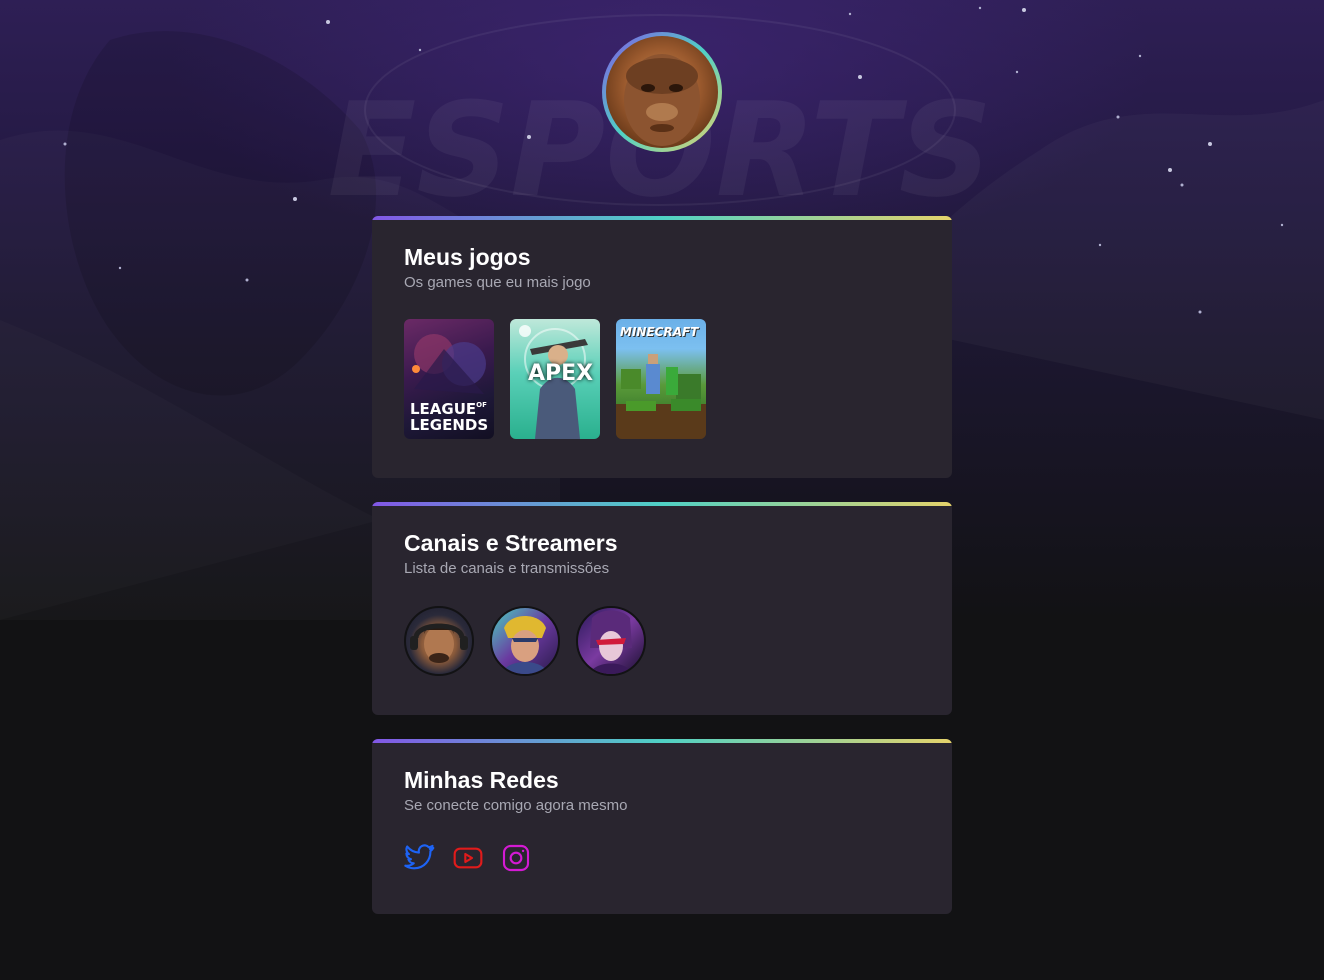 This screenshot has width=1324, height=980. I want to click on profile-avatar, so click(662, 92).